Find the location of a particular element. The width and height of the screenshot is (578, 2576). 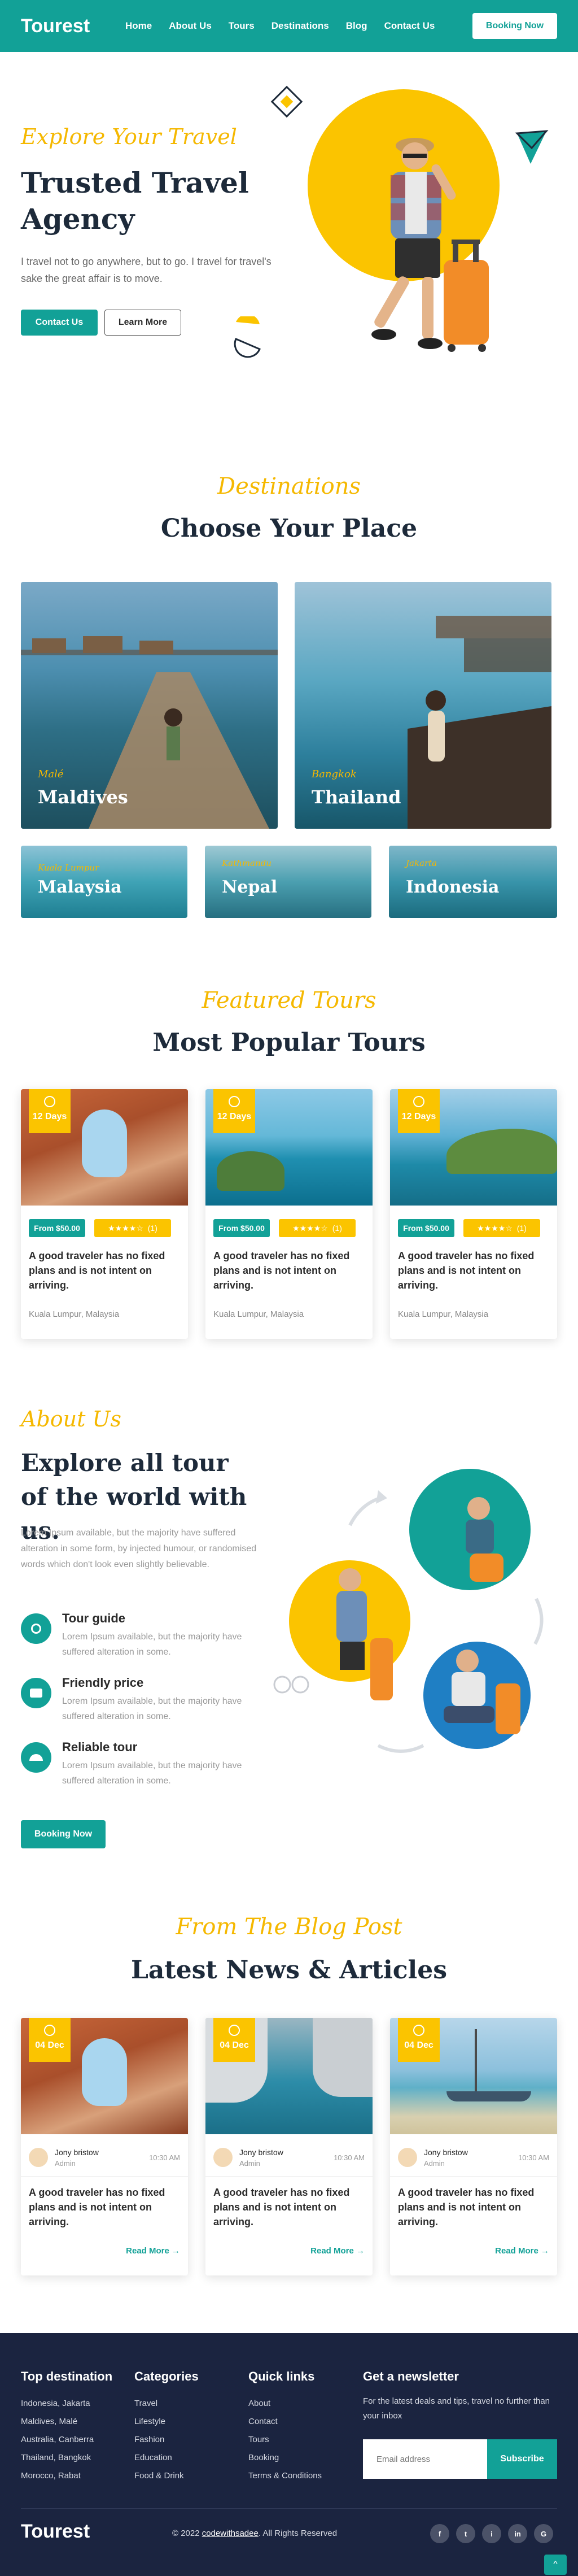

tours-title: Most Popular Tours is located at coordinates (289, 1042).